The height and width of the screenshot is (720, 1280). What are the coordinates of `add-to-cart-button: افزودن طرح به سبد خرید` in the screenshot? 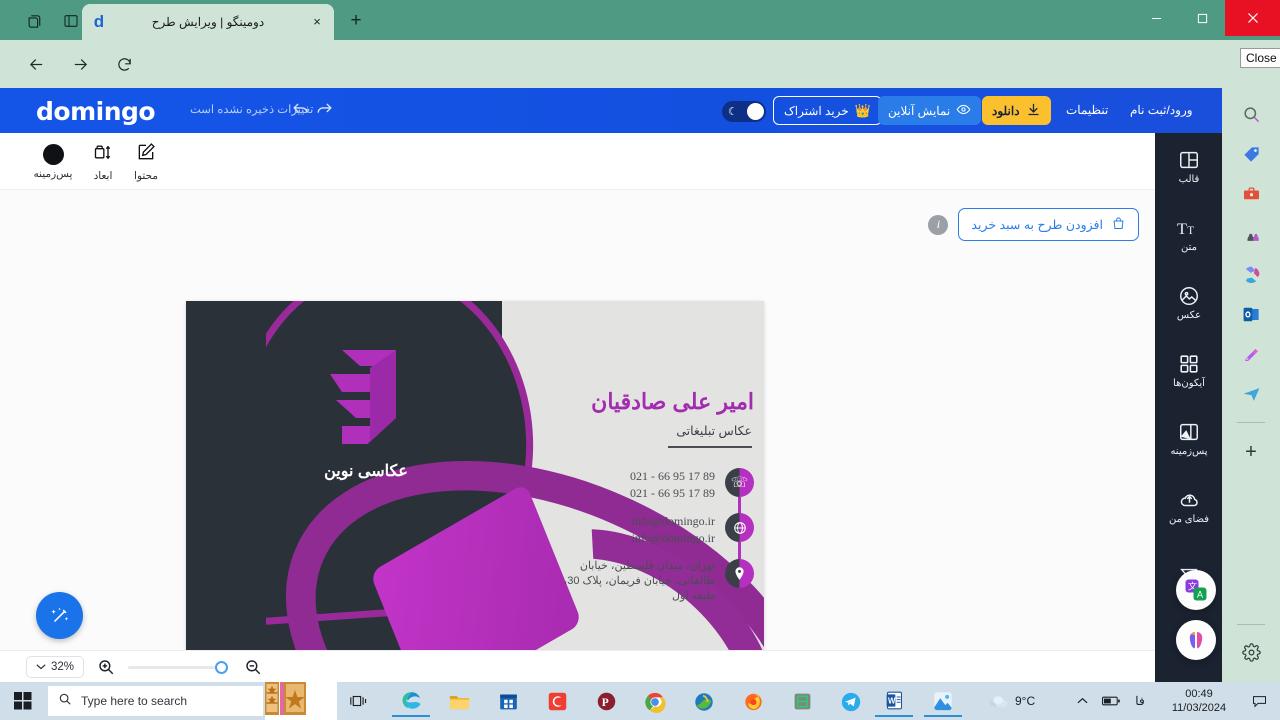 It's located at (1048, 224).